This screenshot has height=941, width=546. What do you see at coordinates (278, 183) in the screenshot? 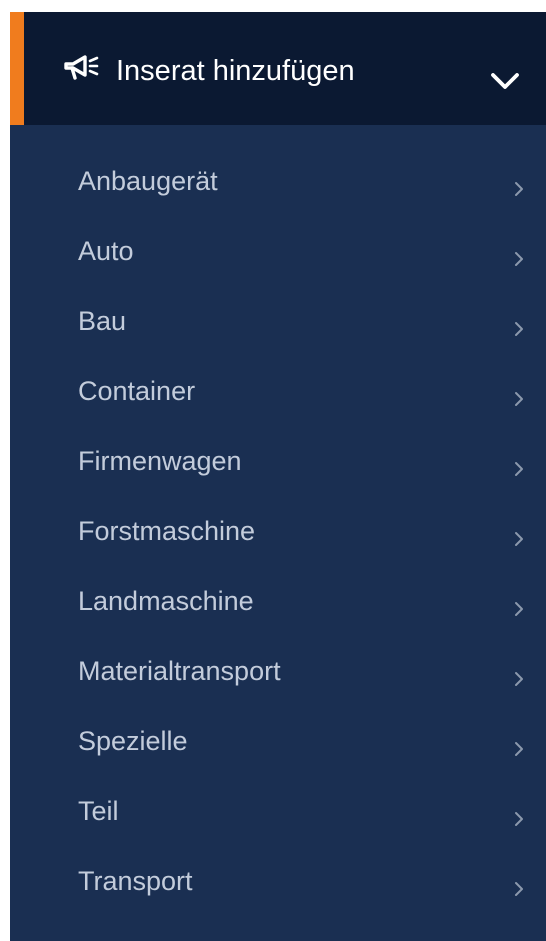
I see `menu-item-anbaugeraet: Anbaugerät` at bounding box center [278, 183].